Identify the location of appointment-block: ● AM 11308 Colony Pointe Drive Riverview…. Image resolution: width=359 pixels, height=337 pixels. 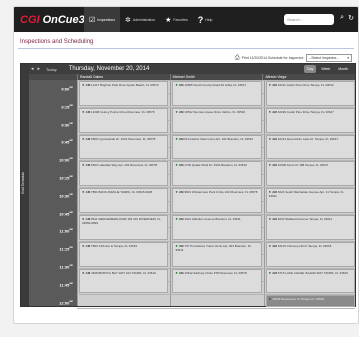
(124, 120).